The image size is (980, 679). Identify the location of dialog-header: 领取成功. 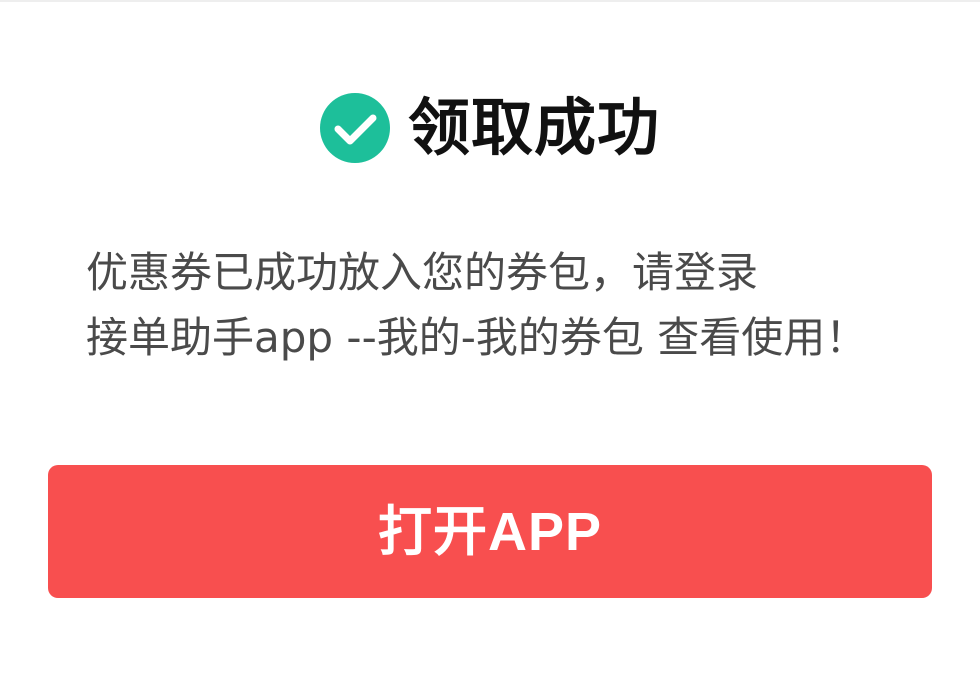
(490, 128).